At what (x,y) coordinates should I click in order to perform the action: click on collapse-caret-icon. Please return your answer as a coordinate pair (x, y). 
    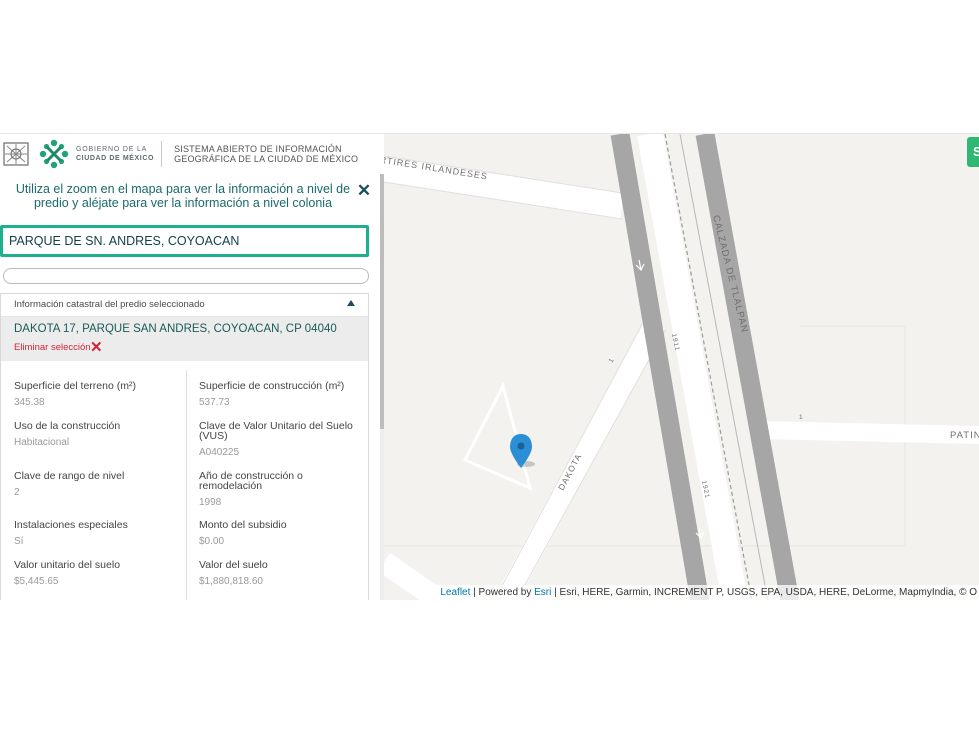
    Looking at the image, I should click on (351, 303).